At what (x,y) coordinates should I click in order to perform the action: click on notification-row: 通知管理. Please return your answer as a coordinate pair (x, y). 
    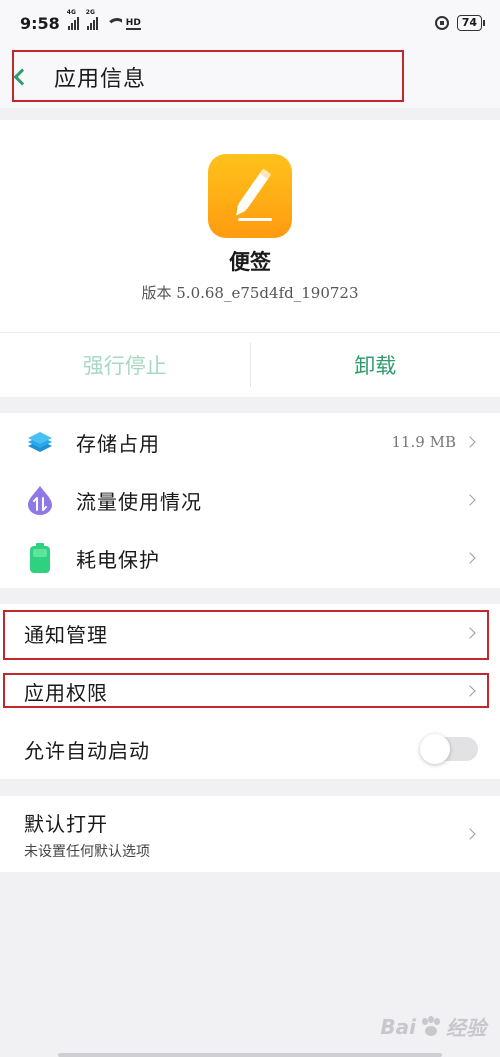
    Looking at the image, I should click on (250, 633).